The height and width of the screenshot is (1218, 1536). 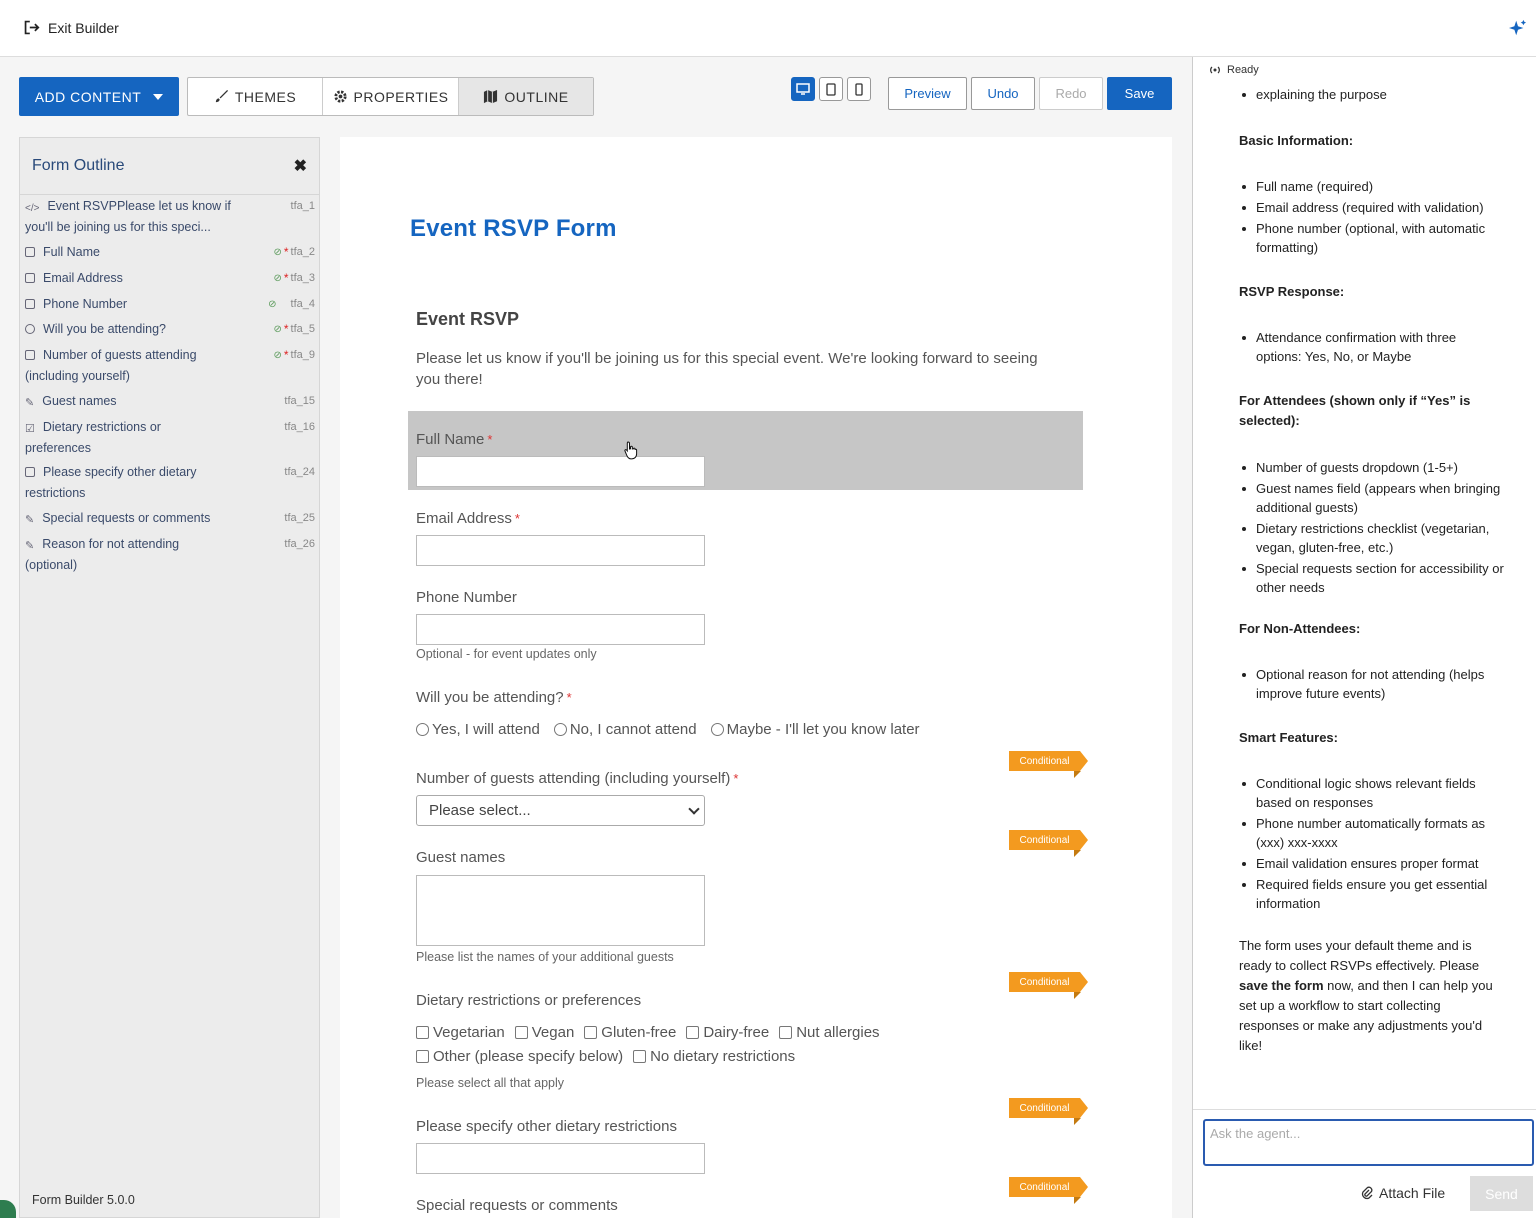 What do you see at coordinates (723, 1056) in the screenshot?
I see `checkbox-label: No dietary restrictions` at bounding box center [723, 1056].